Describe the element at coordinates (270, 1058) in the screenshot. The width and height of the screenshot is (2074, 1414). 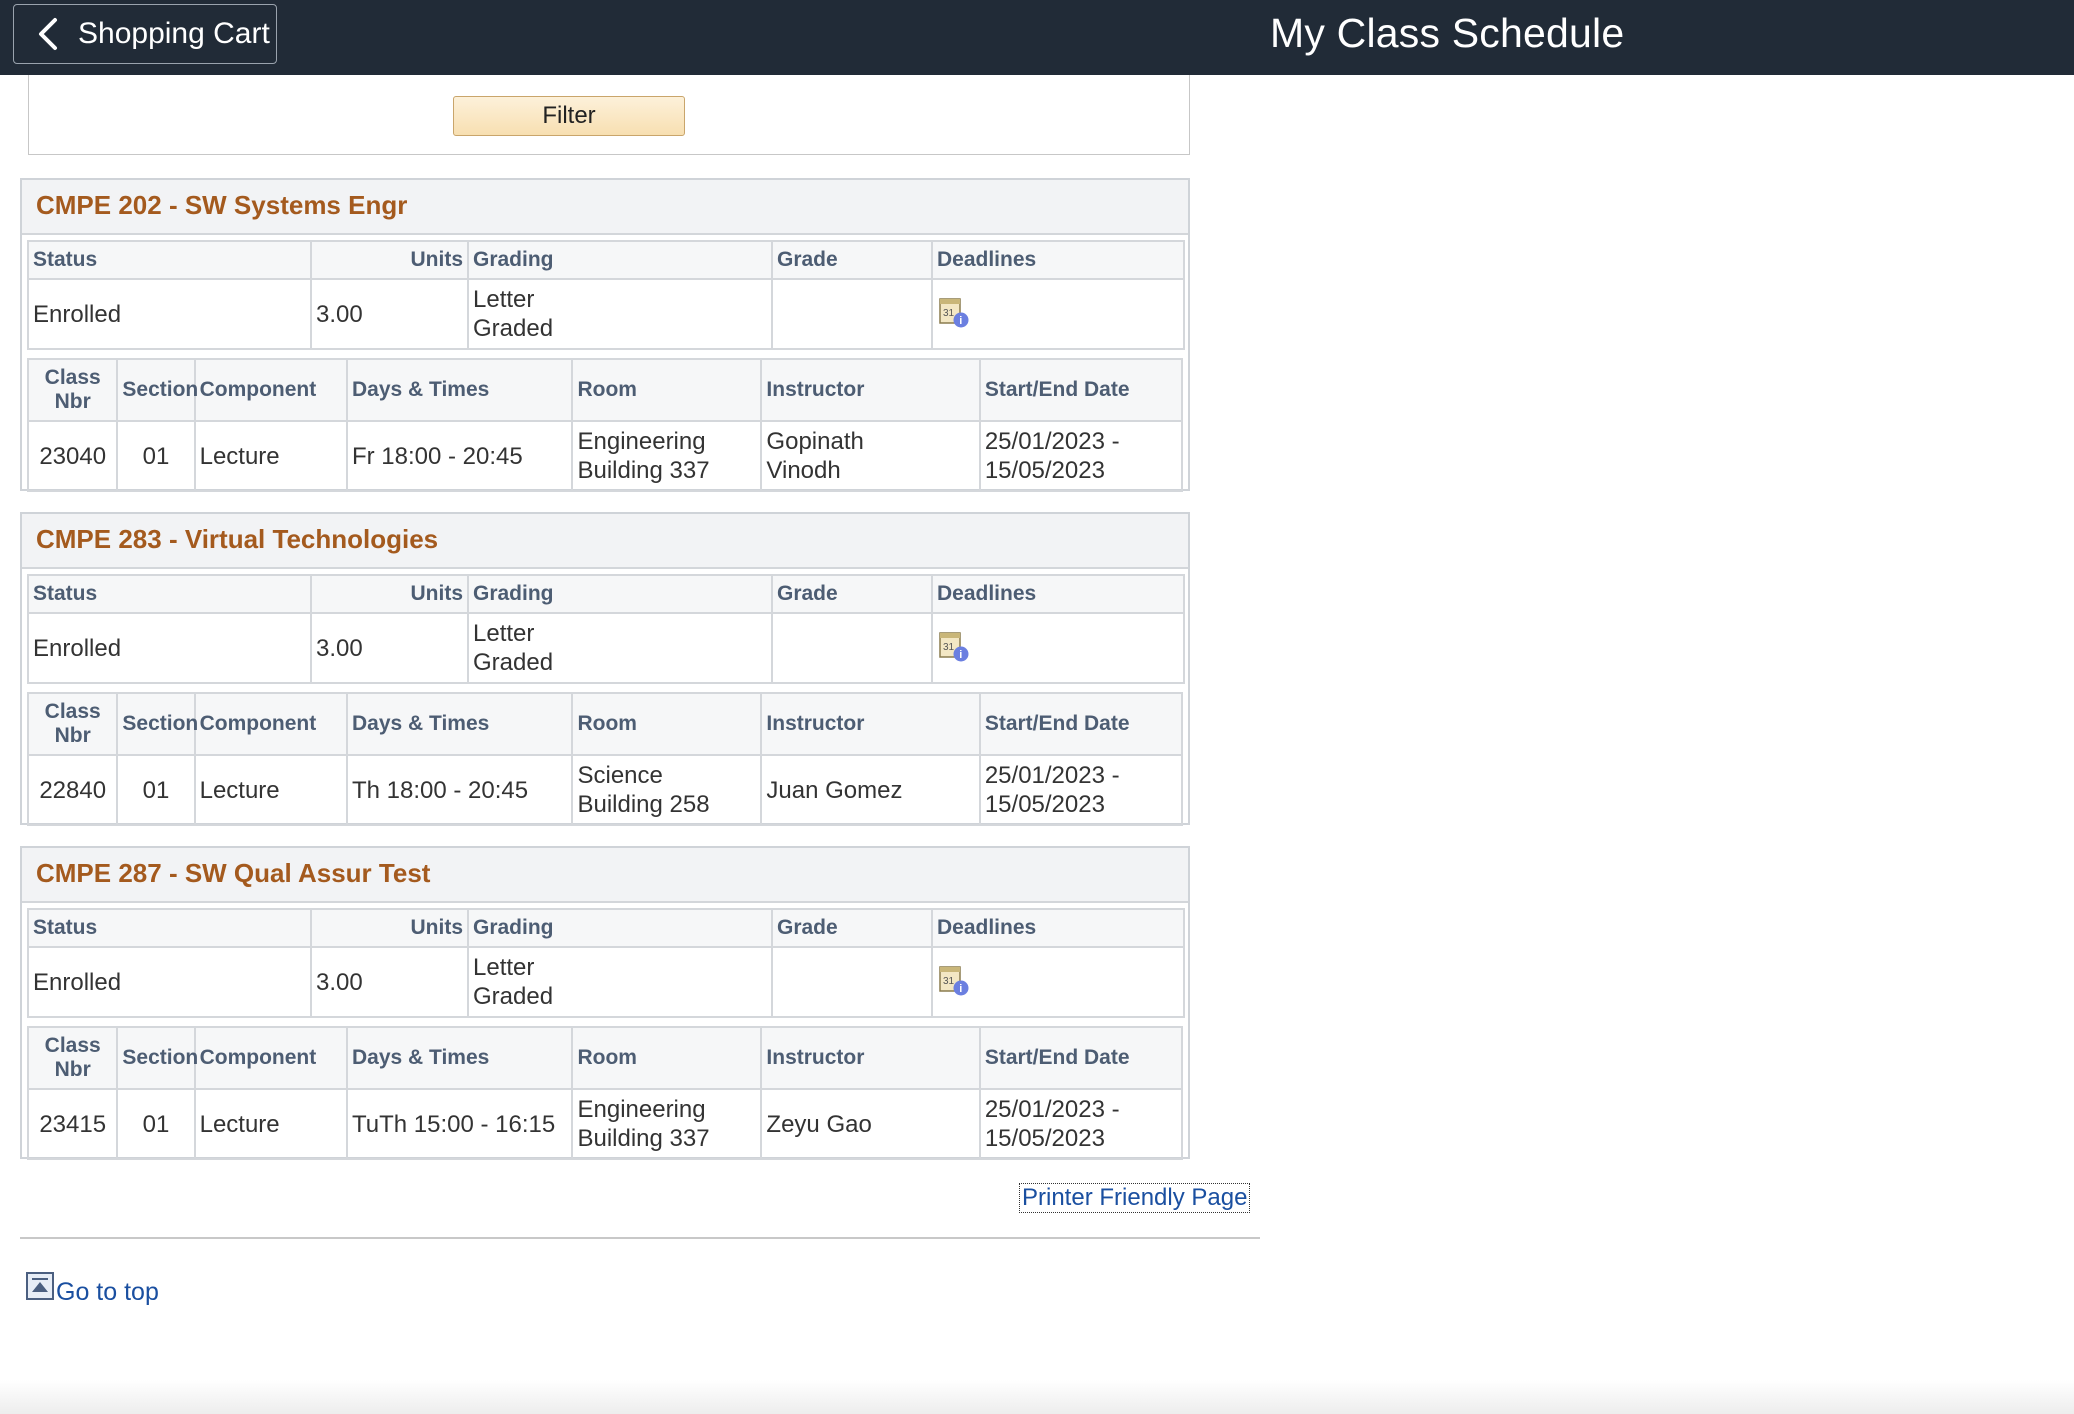
I see `component-header: Component` at that location.